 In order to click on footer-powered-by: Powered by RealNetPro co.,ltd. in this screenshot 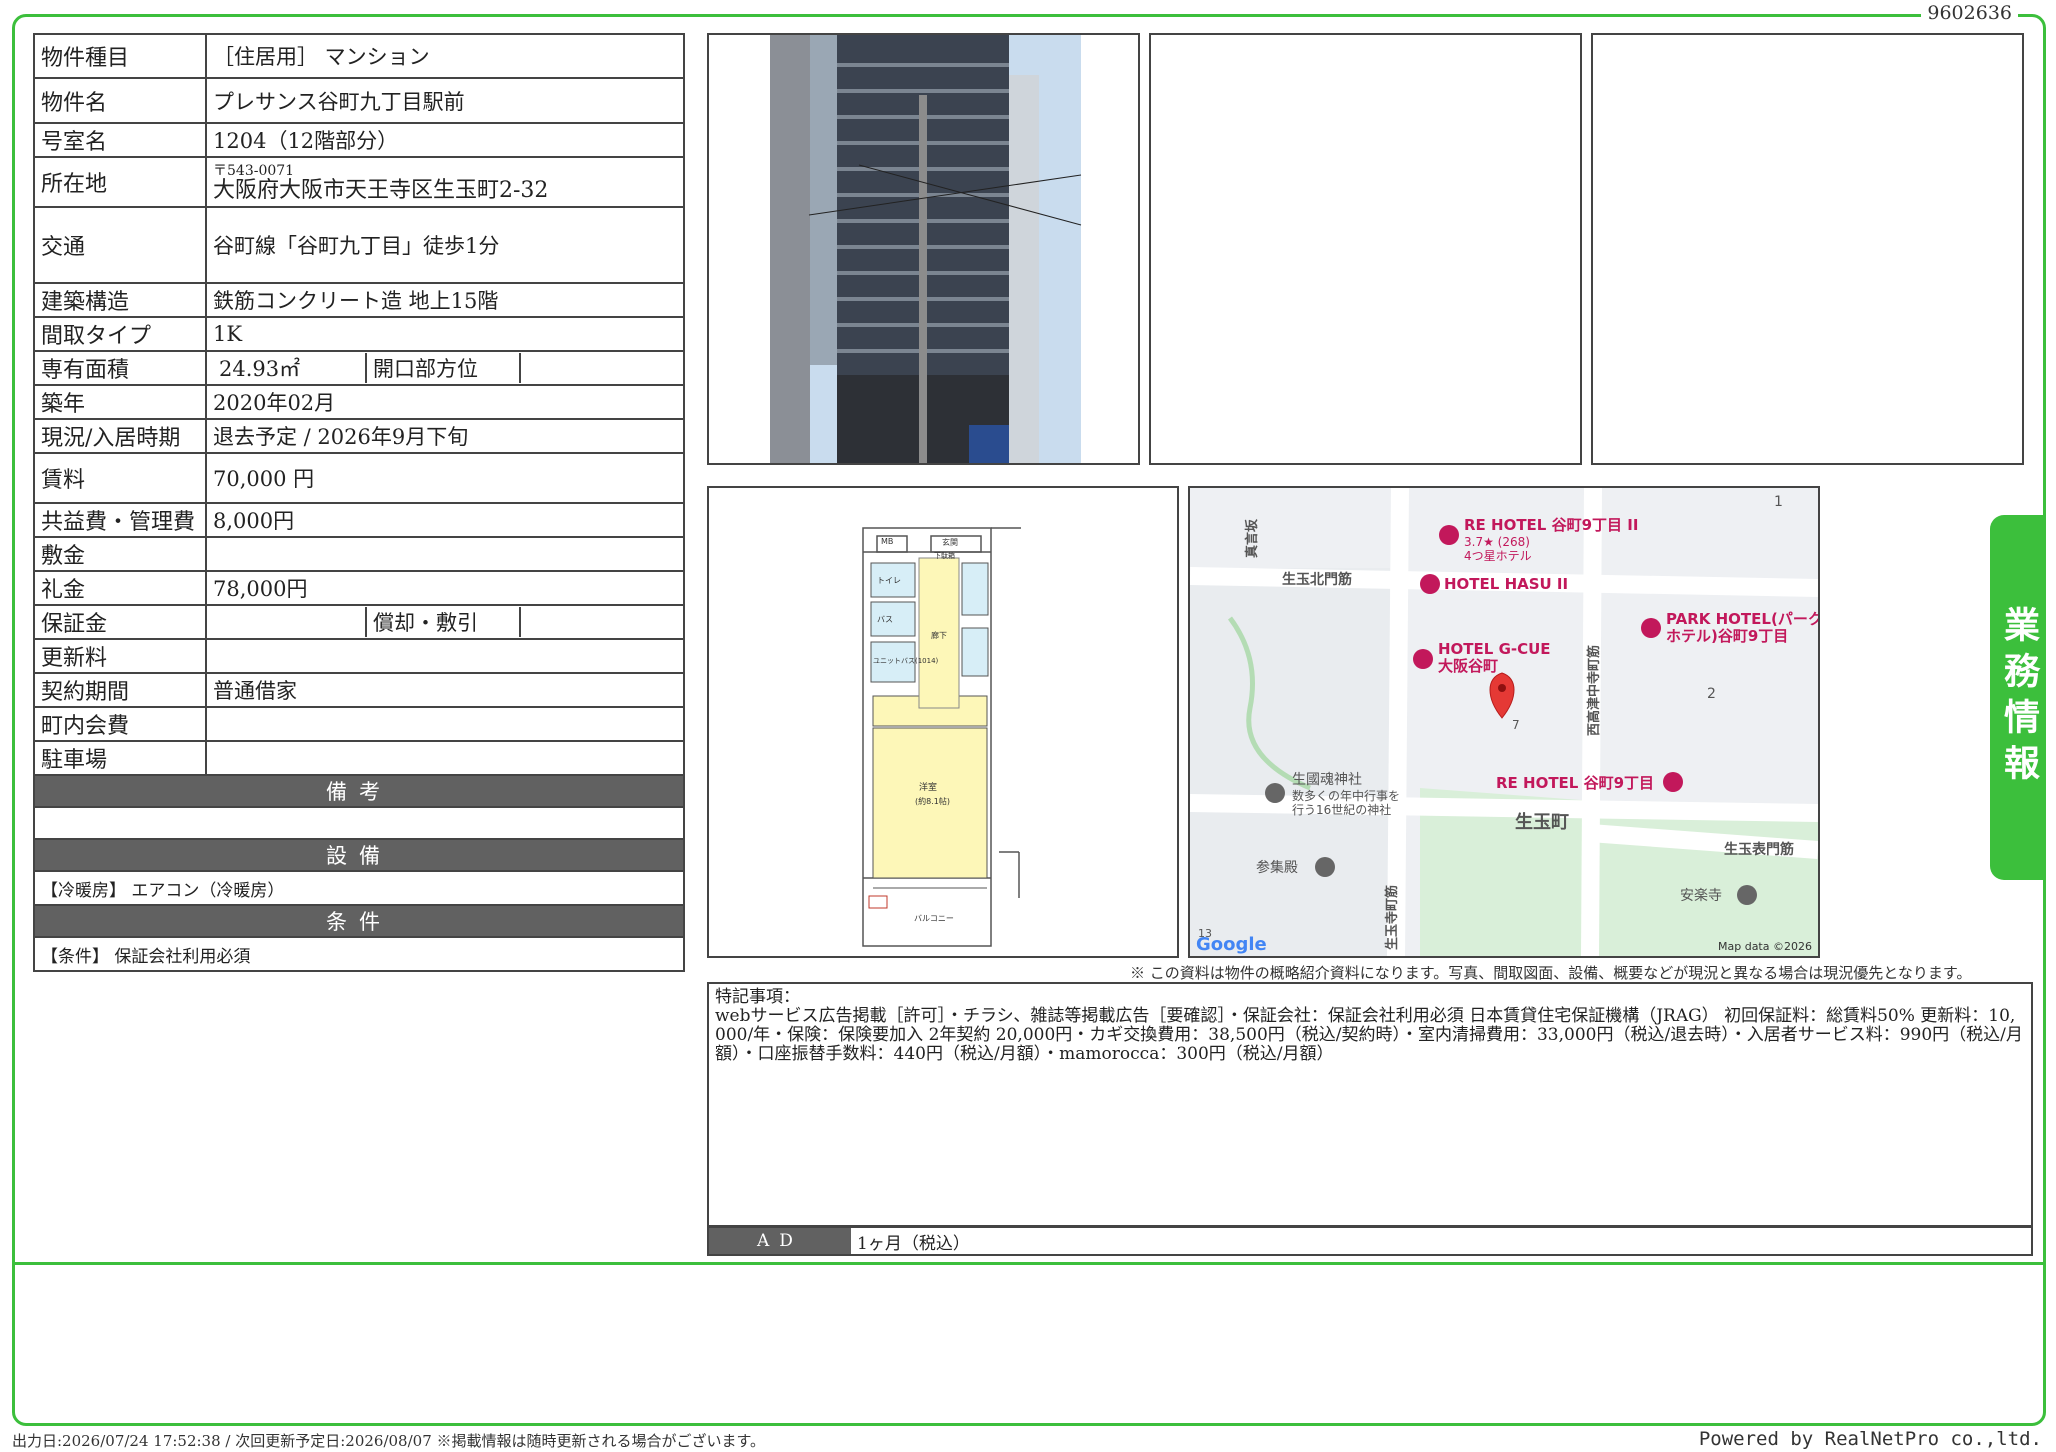, I will do `click(1870, 1439)`.